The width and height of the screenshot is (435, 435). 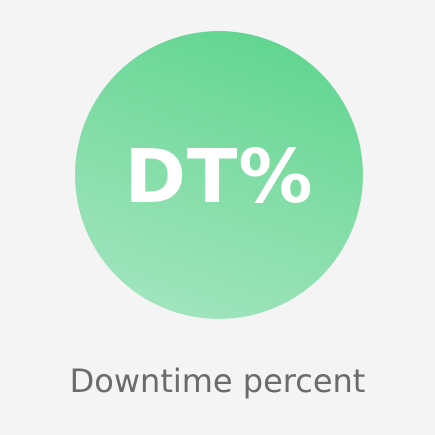 What do you see at coordinates (217, 381) in the screenshot?
I see `metric-caption: Downtime percent` at bounding box center [217, 381].